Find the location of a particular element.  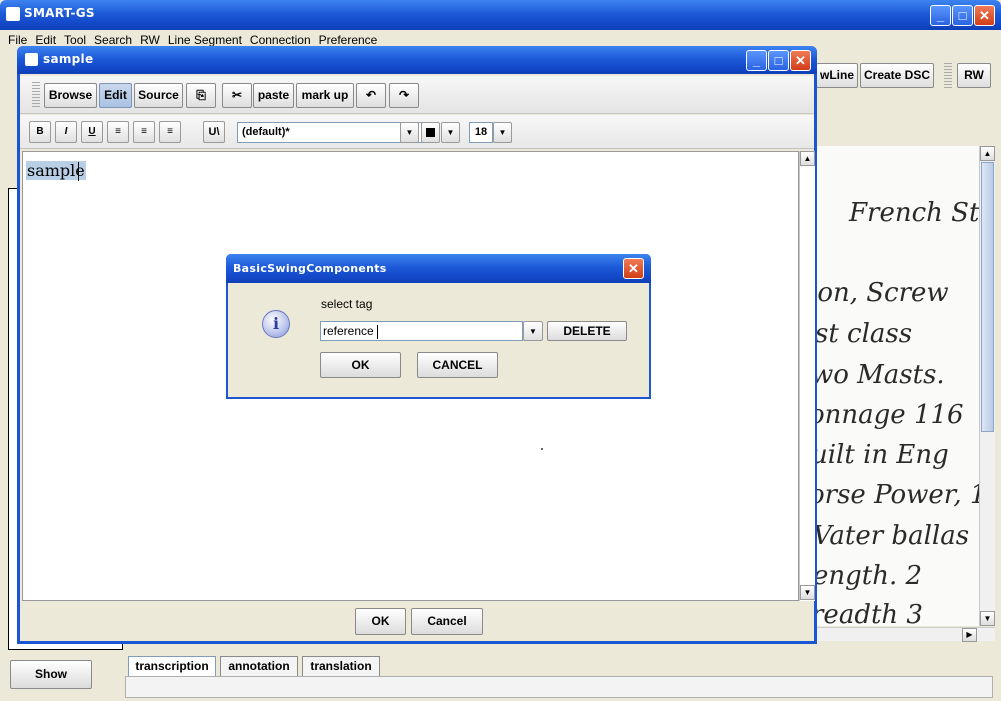

info-icon: i is located at coordinates (276, 324).